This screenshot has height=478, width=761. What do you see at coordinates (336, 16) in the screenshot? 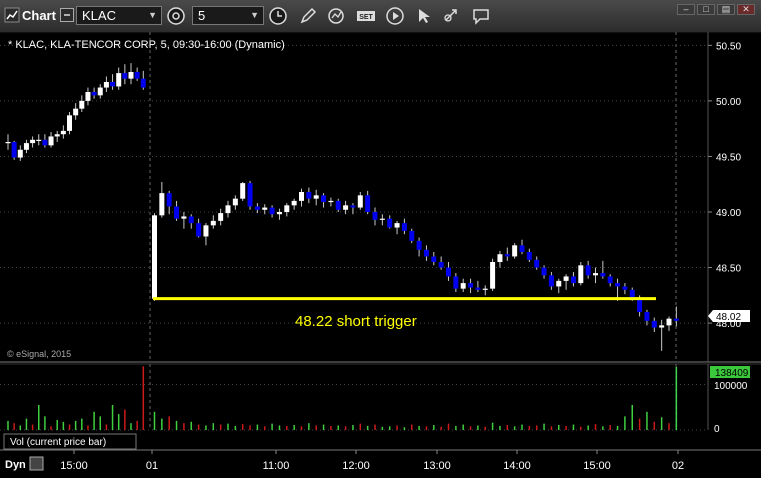
I see `refresh-icon` at bounding box center [336, 16].